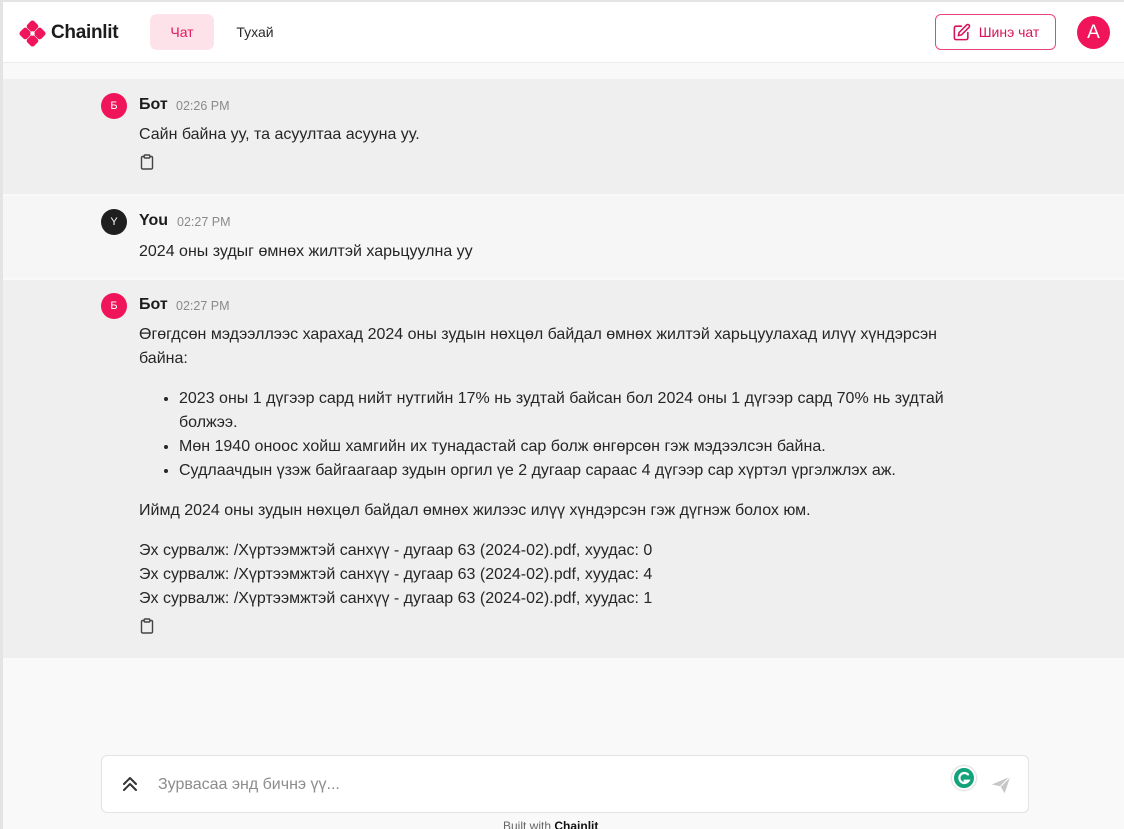 Image resolution: width=1124 pixels, height=829 pixels. What do you see at coordinates (961, 31) in the screenshot?
I see `edit-icon` at bounding box center [961, 31].